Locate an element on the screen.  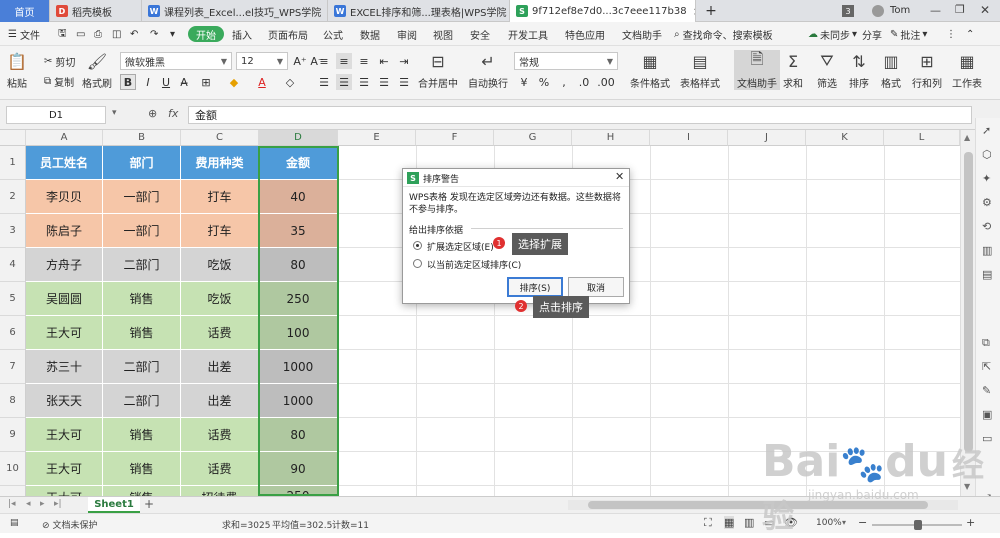
sheet-tab-sheet1: Sheet1 is located at coordinates (114, 505).